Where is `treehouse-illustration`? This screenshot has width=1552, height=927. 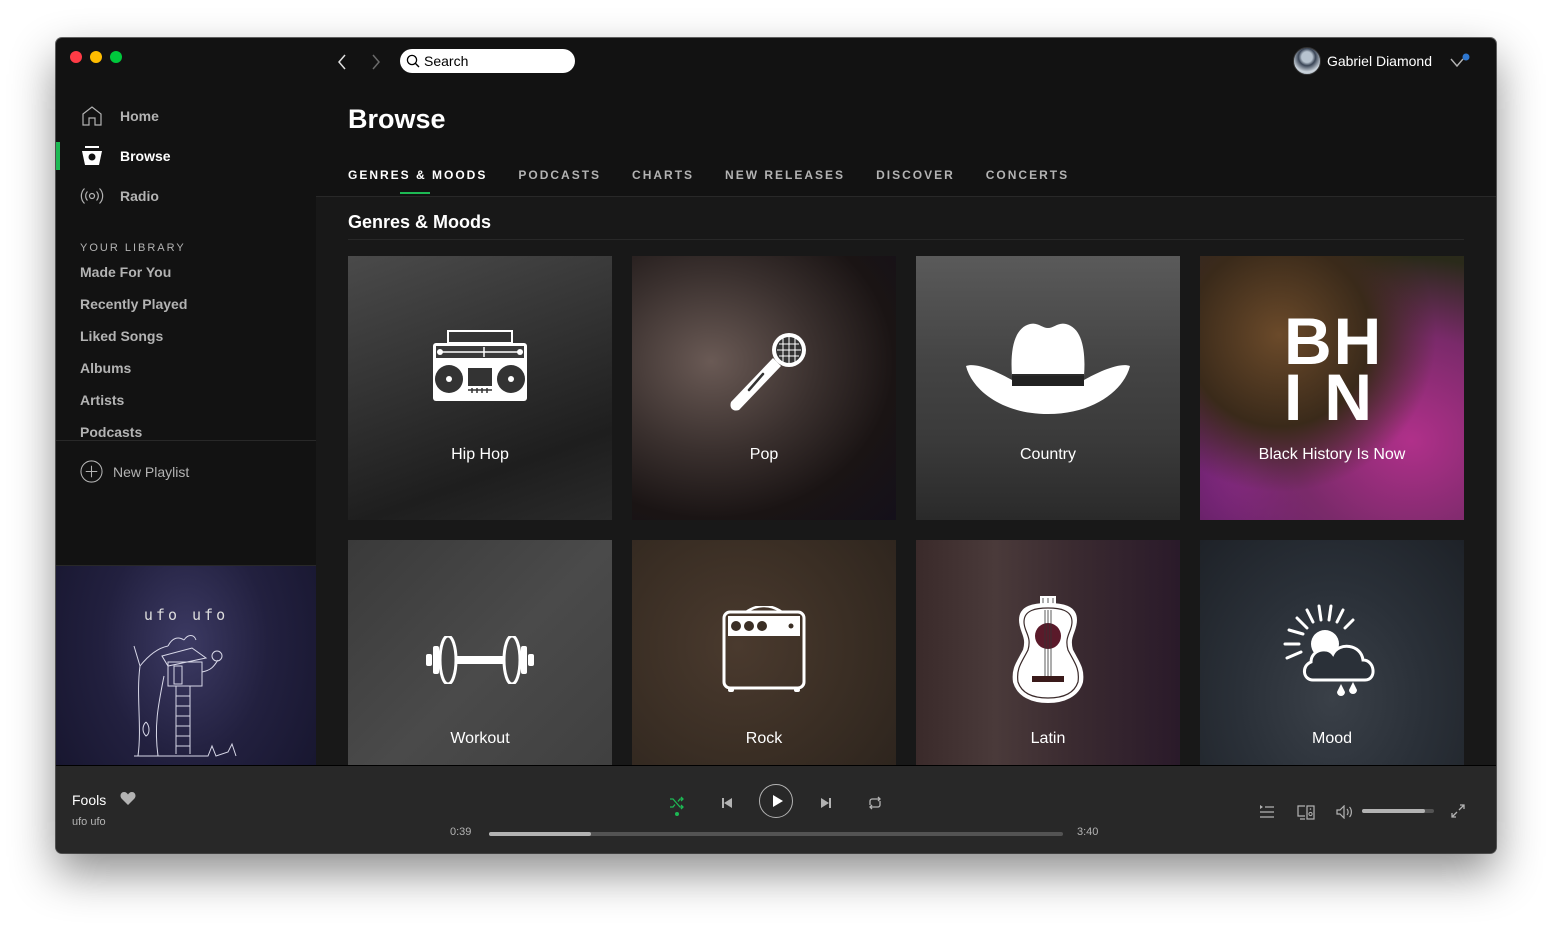
treehouse-illustration is located at coordinates (185, 696).